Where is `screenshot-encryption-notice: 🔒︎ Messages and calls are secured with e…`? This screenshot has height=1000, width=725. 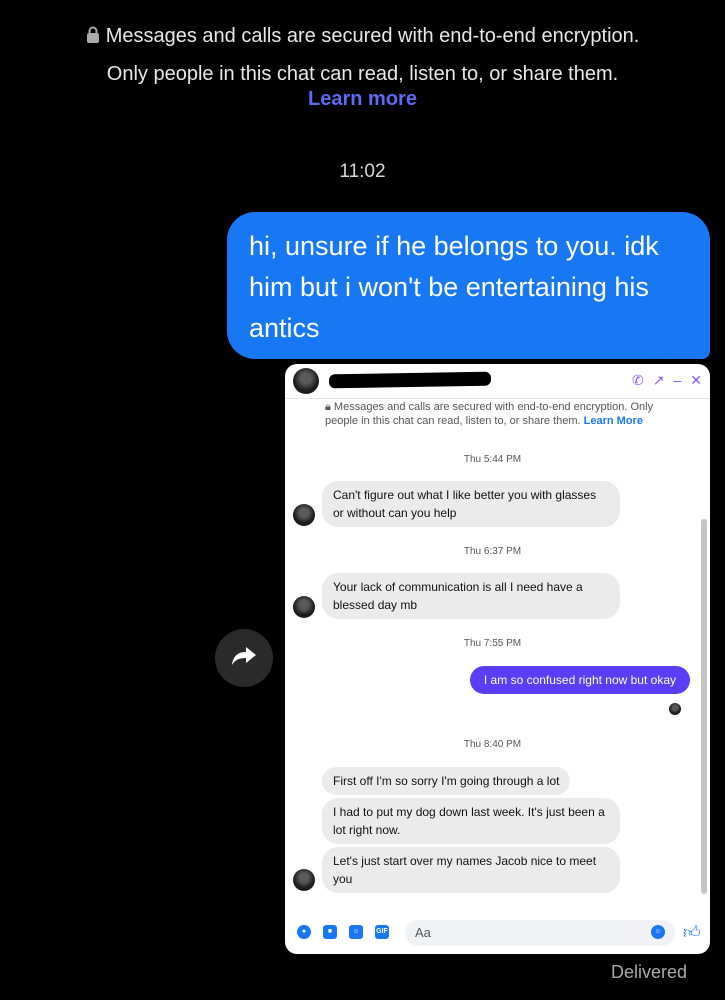
screenshot-encryption-notice: 🔒︎ Messages and calls are secured with e… is located at coordinates (489, 414).